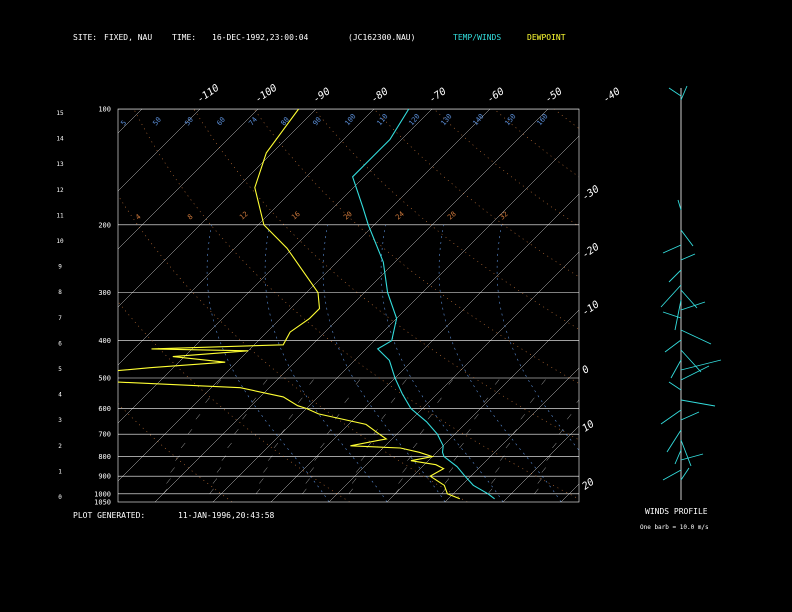 The image size is (792, 612). Describe the element at coordinates (611, 95) in the screenshot. I see `top-isotherm-label: -40` at that location.